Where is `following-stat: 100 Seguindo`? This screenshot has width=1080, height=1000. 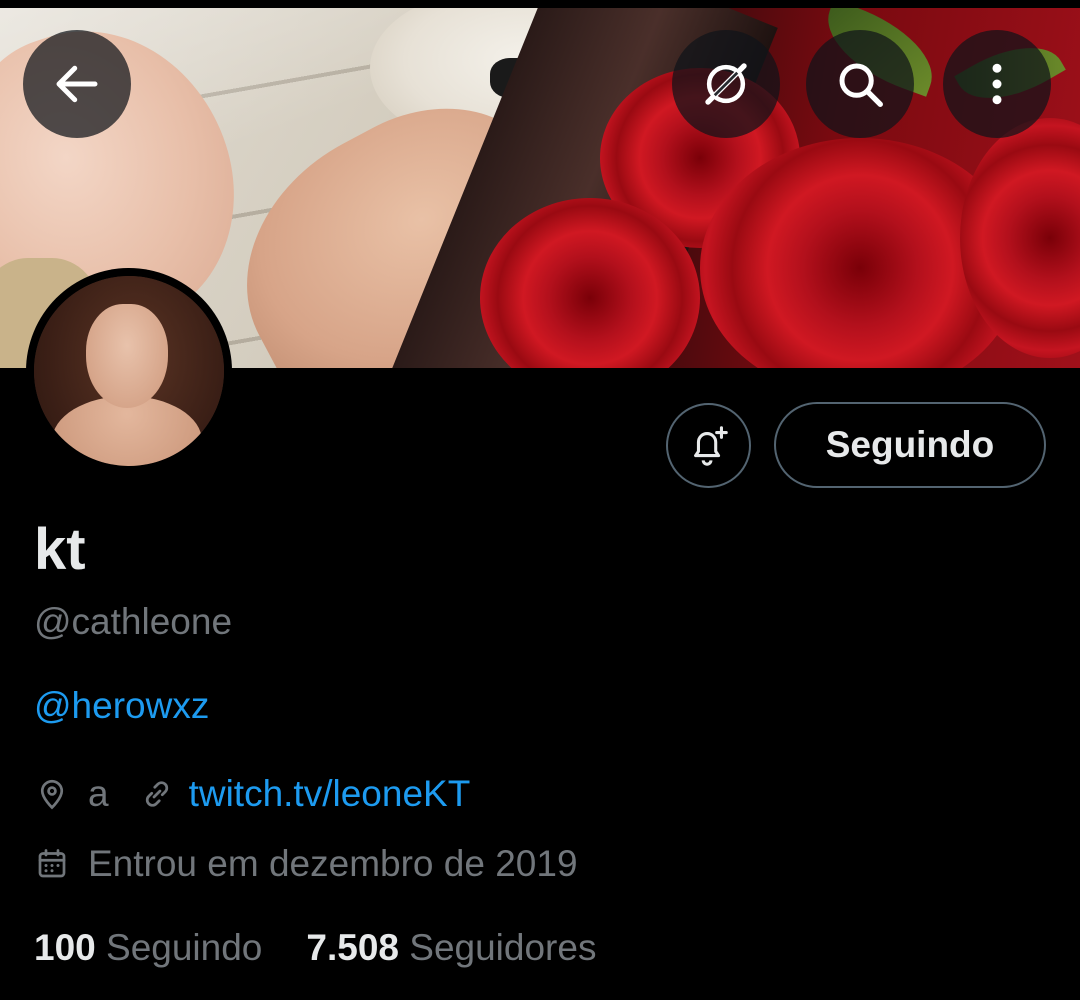 following-stat: 100 Seguindo is located at coordinates (148, 948).